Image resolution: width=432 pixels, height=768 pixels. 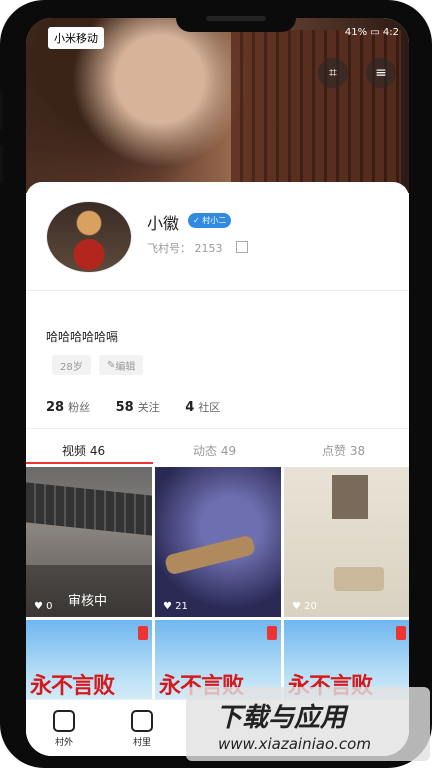 What do you see at coordinates (63, 743) in the screenshot?
I see `nav-label: 村外` at bounding box center [63, 743].